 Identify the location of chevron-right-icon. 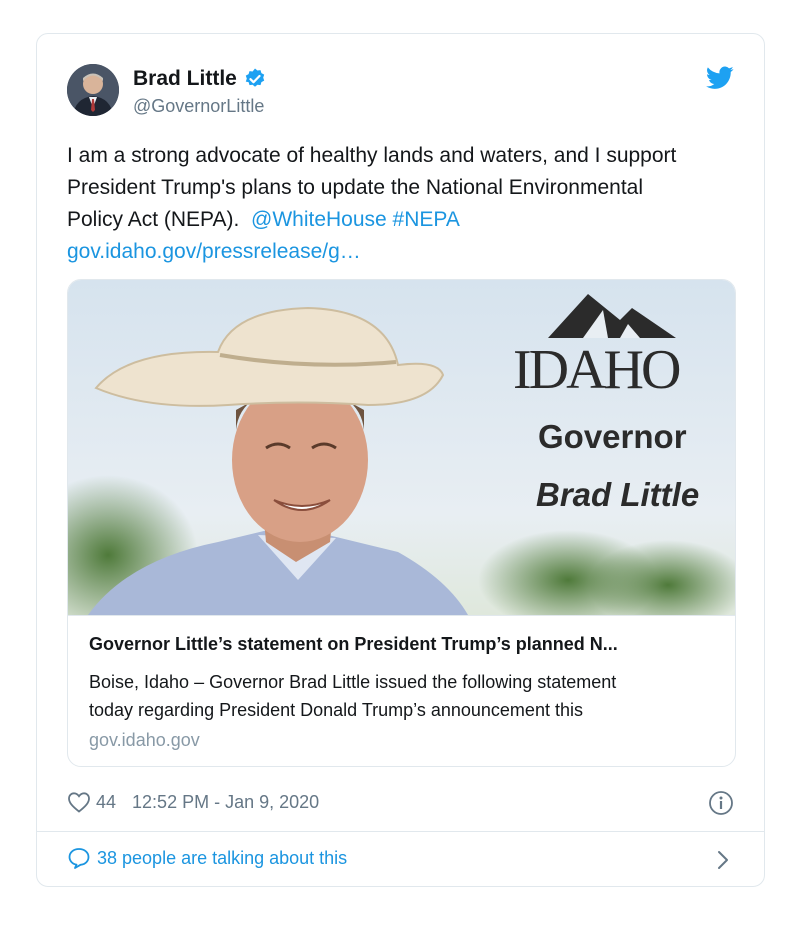
(723, 860).